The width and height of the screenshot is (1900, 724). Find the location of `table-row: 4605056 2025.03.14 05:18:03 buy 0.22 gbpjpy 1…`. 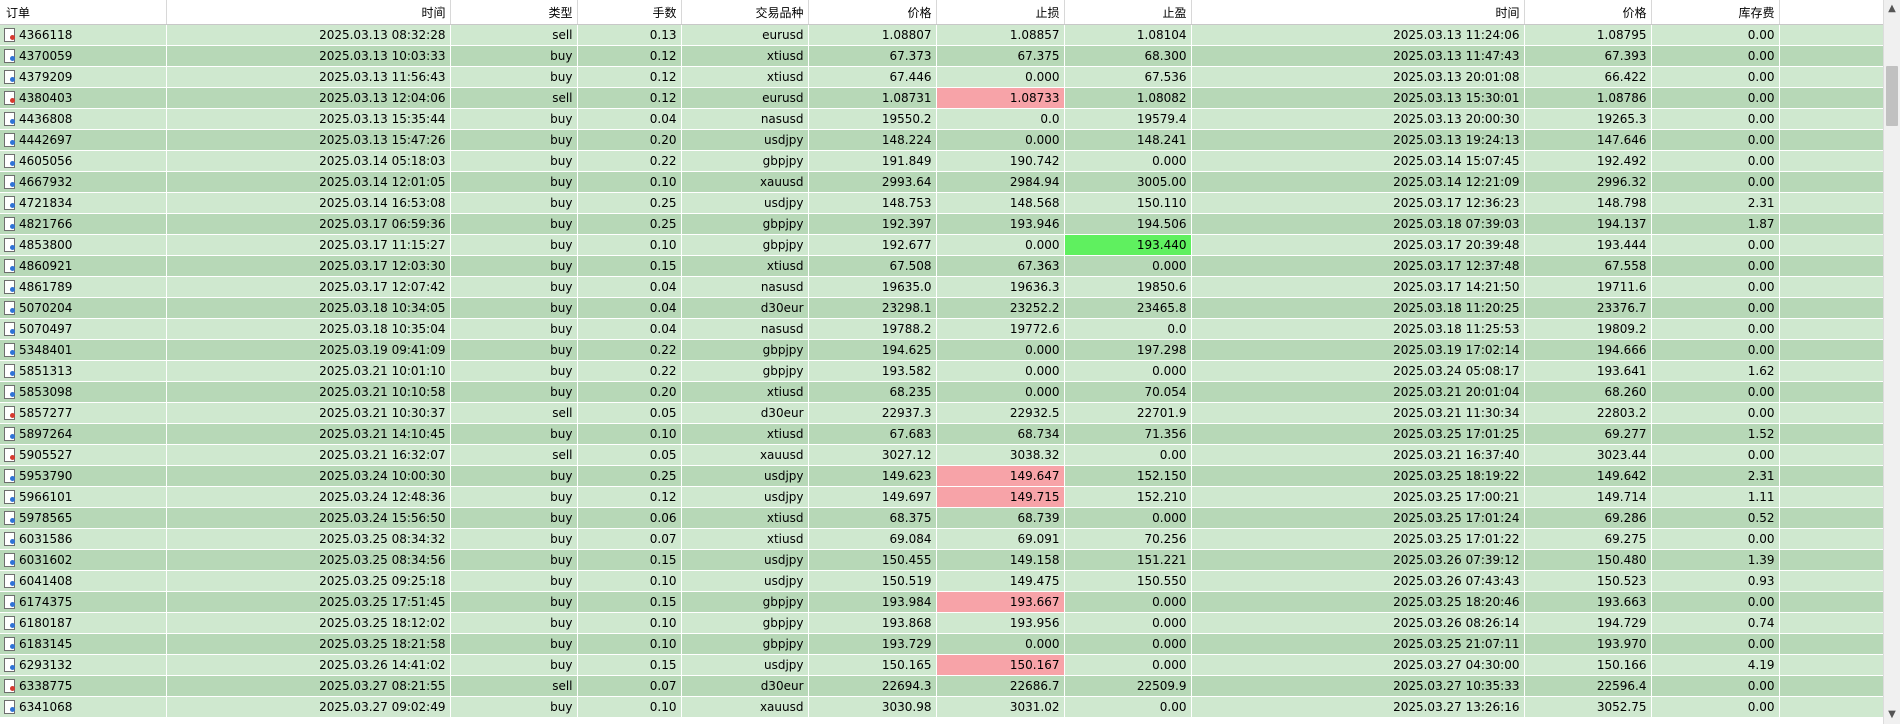

table-row: 4605056 2025.03.14 05:18:03 buy 0.22 gbpjpy 1… is located at coordinates (941, 161).